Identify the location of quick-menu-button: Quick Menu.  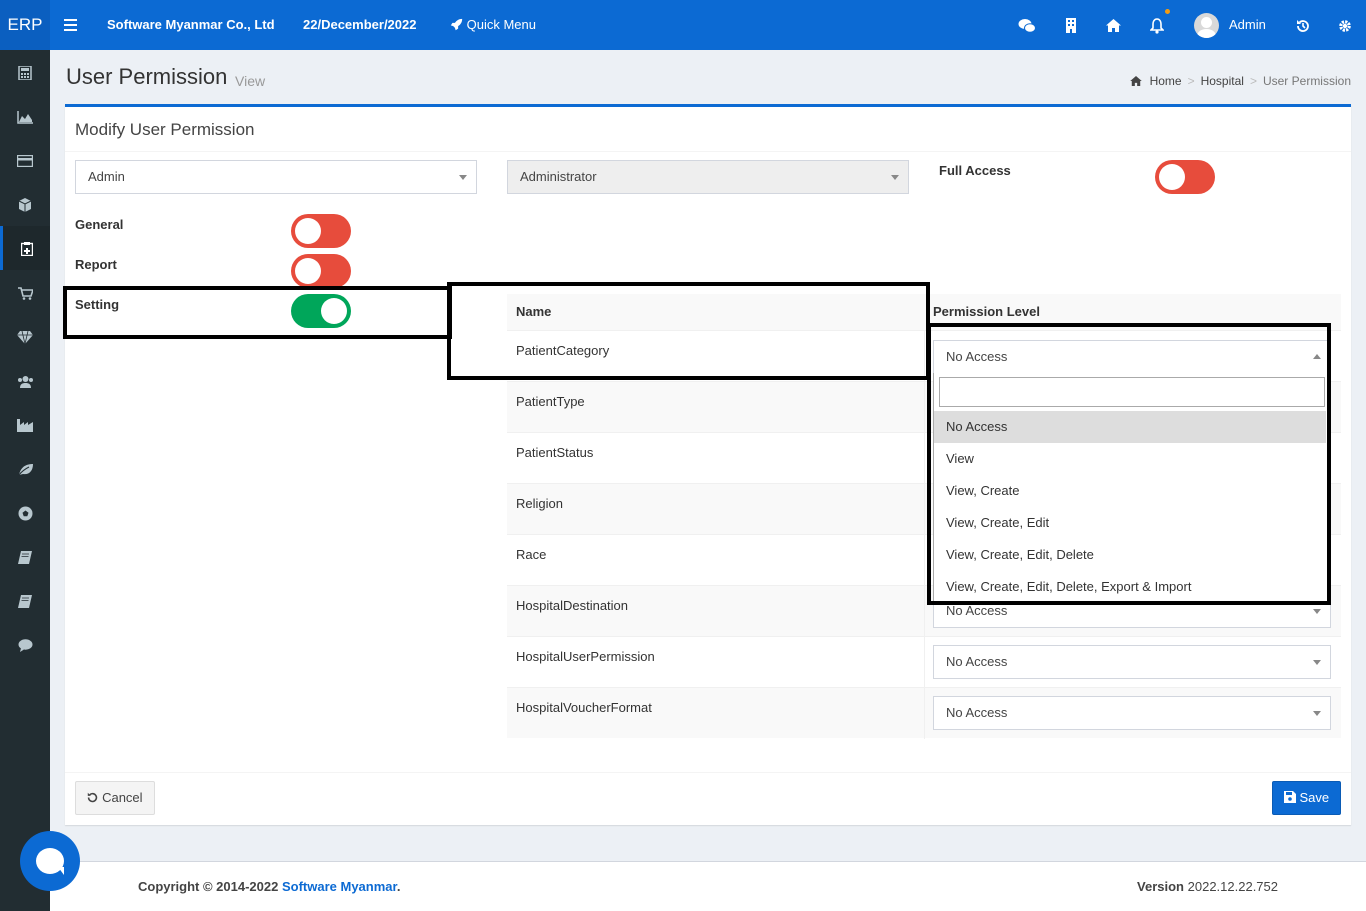
(493, 25).